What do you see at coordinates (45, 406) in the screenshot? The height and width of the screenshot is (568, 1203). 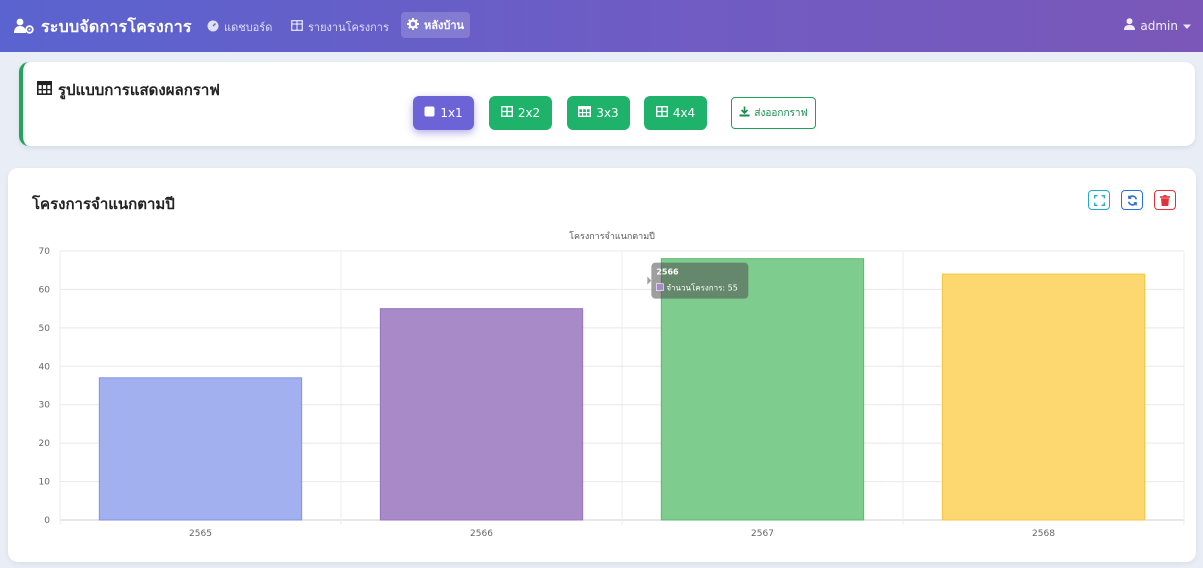 I see `y-tick-label: 30` at bounding box center [45, 406].